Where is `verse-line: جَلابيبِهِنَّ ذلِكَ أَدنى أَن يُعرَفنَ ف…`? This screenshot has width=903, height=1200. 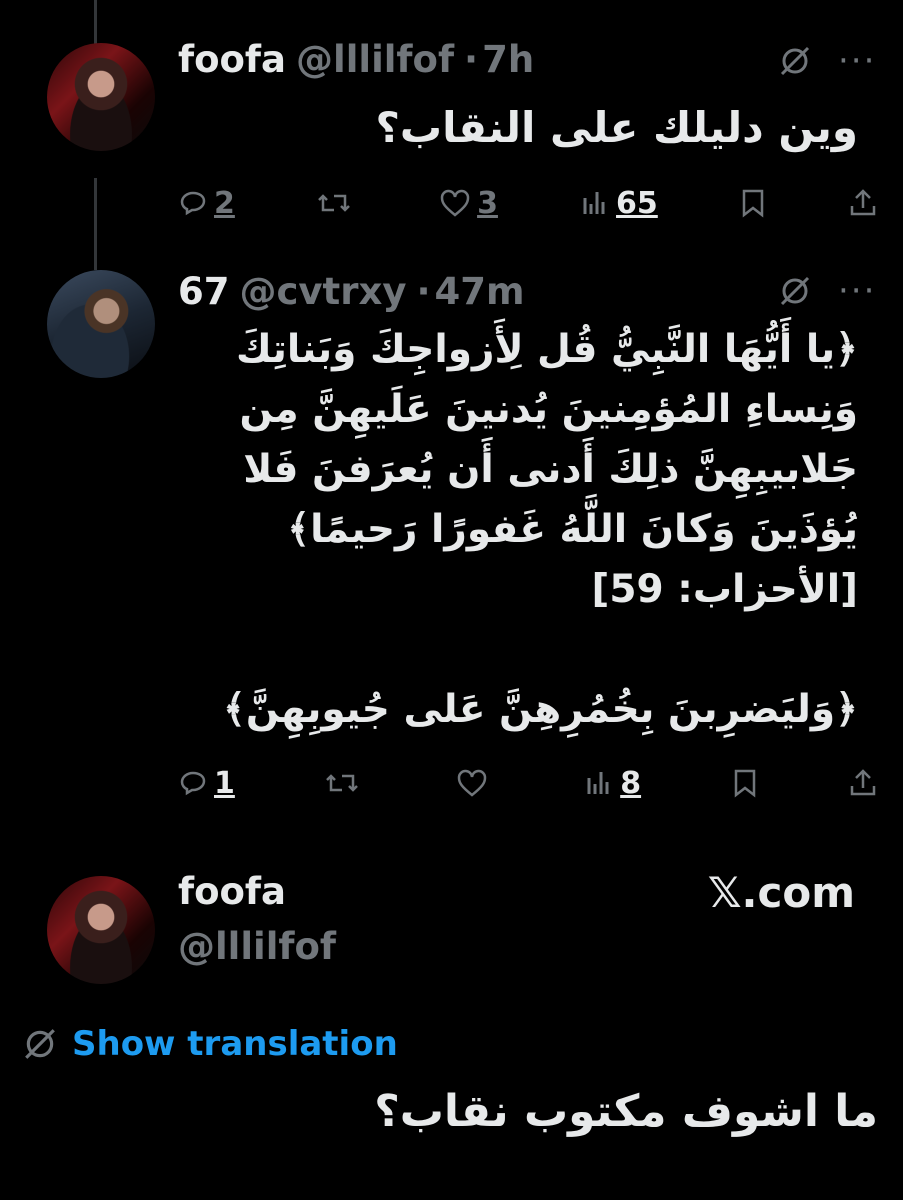 verse-line: جَلابيبِهِنَّ ذلِكَ أَدنى أَن يُعرَفنَ ف… is located at coordinates (550, 469).